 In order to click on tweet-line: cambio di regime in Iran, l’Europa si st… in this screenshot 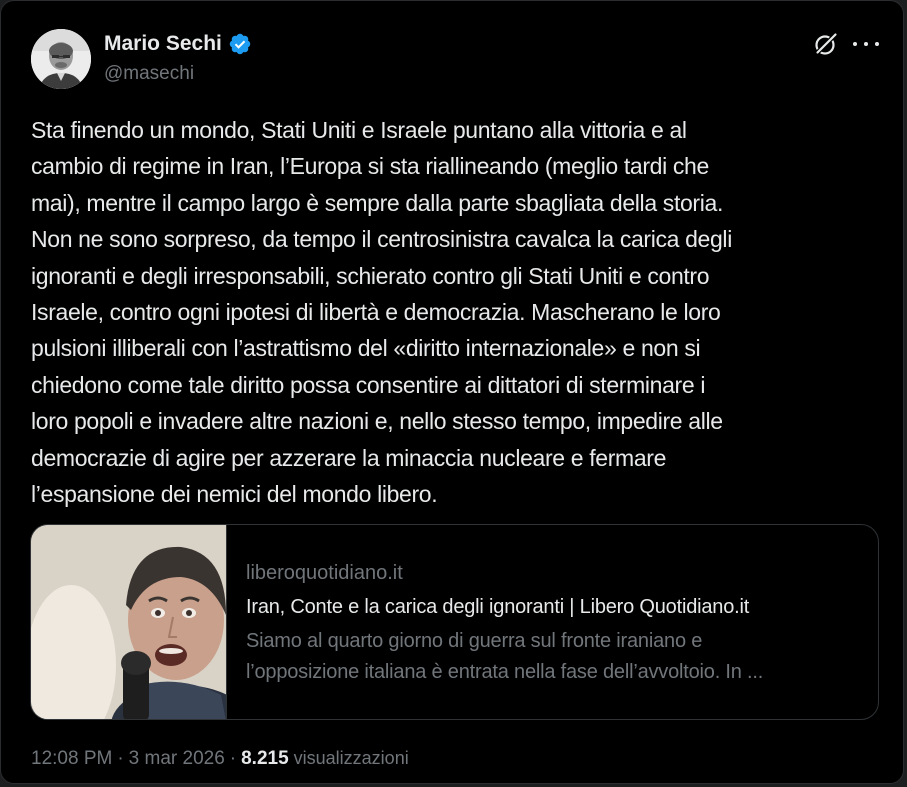, I will do `click(370, 166)`.